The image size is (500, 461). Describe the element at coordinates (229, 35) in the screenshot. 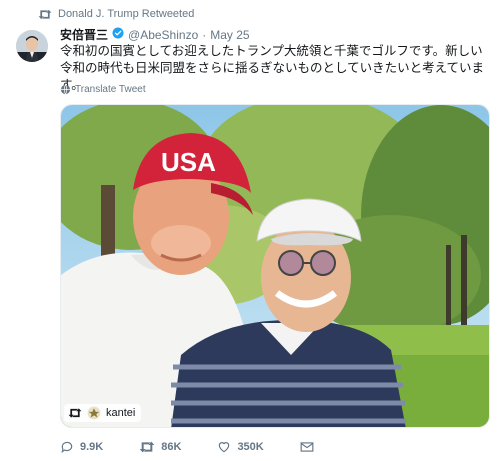

I see `tweet-date: May 25` at that location.